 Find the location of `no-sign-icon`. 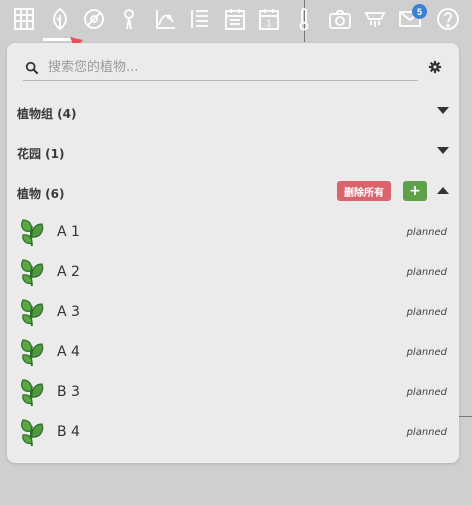

no-sign-icon is located at coordinates (94, 19).